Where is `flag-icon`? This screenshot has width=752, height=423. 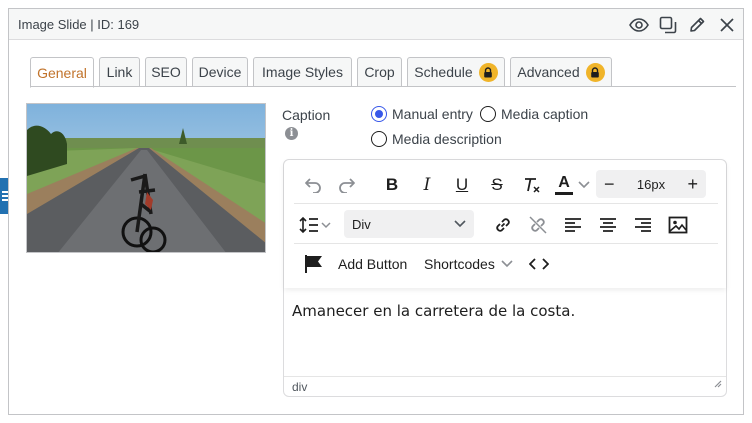 flag-icon is located at coordinates (314, 264).